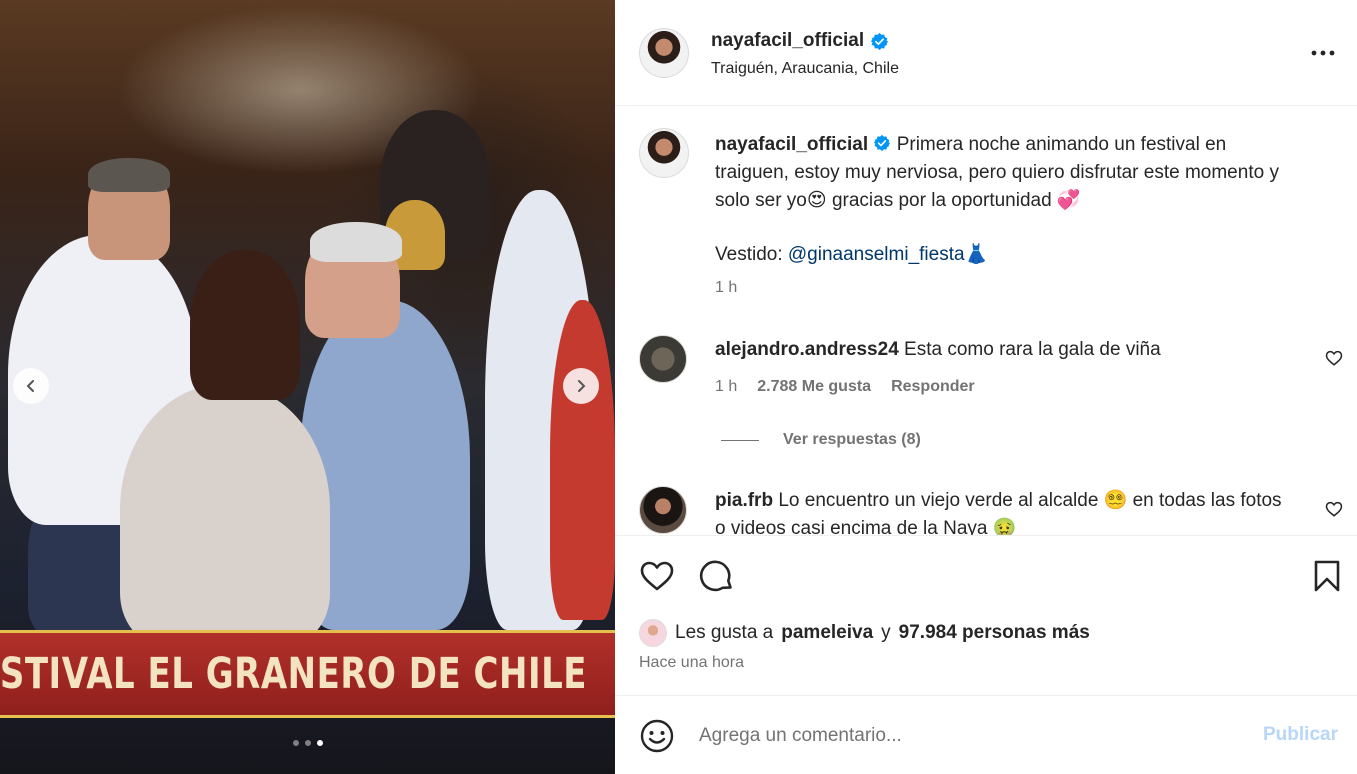 This screenshot has height=774, width=1357. Describe the element at coordinates (582, 460) in the screenshot. I see `photo-person-red-jacket` at that location.